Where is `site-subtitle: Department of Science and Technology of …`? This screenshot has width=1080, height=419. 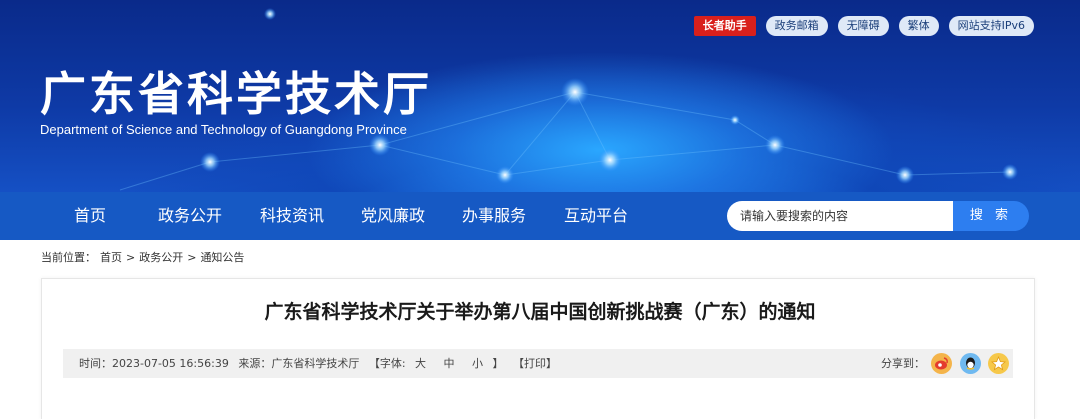 site-subtitle: Department of Science and Technology of … is located at coordinates (223, 129).